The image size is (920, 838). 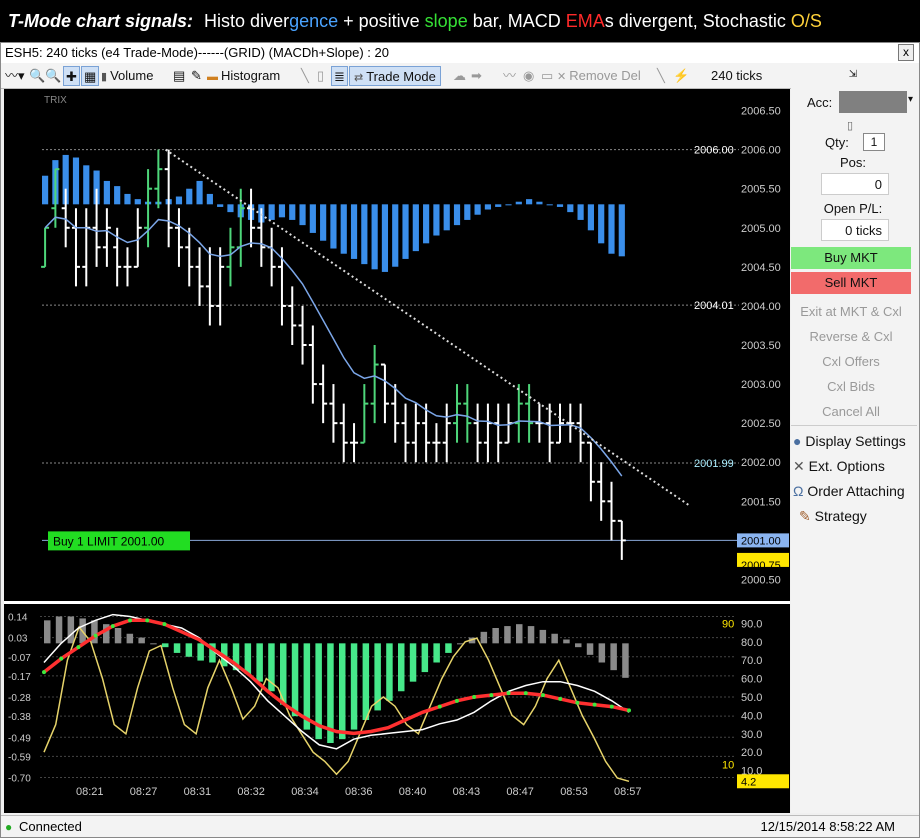 I want to click on order-attaching-item: Ω Order Attaching, so click(x=849, y=491).